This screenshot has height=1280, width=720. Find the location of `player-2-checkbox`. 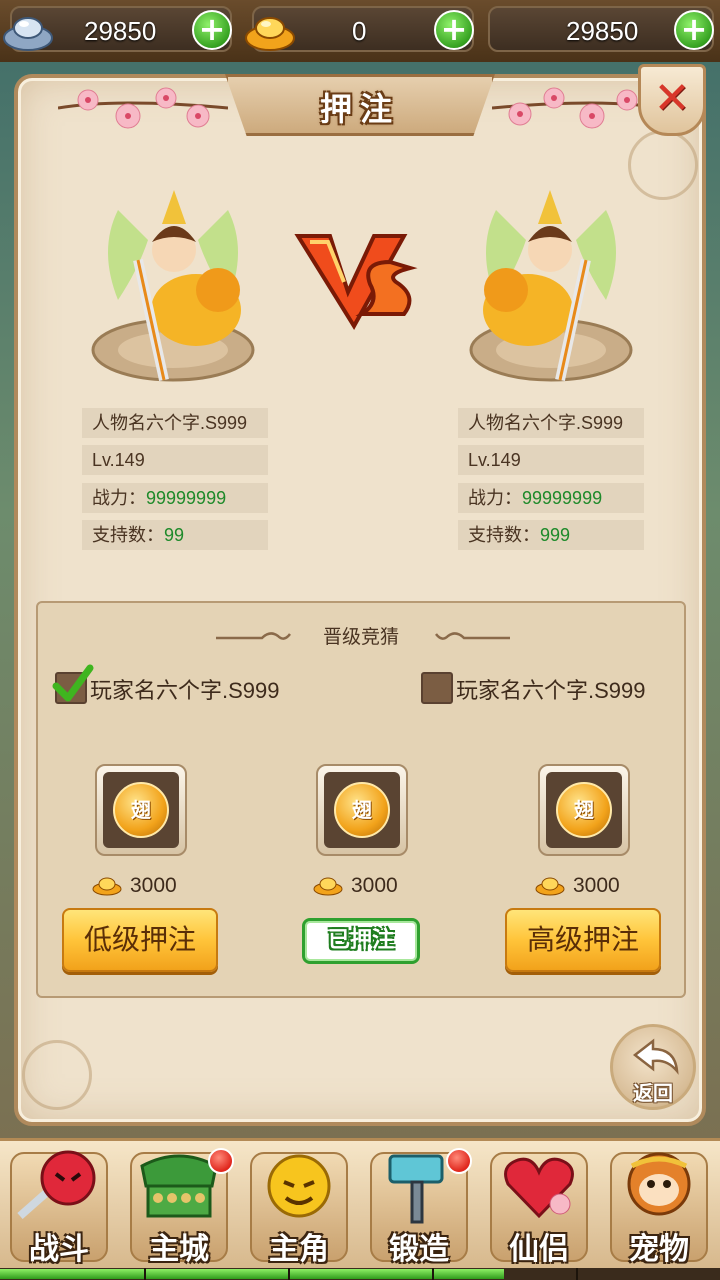

player-2-checkbox is located at coordinates (437, 688).